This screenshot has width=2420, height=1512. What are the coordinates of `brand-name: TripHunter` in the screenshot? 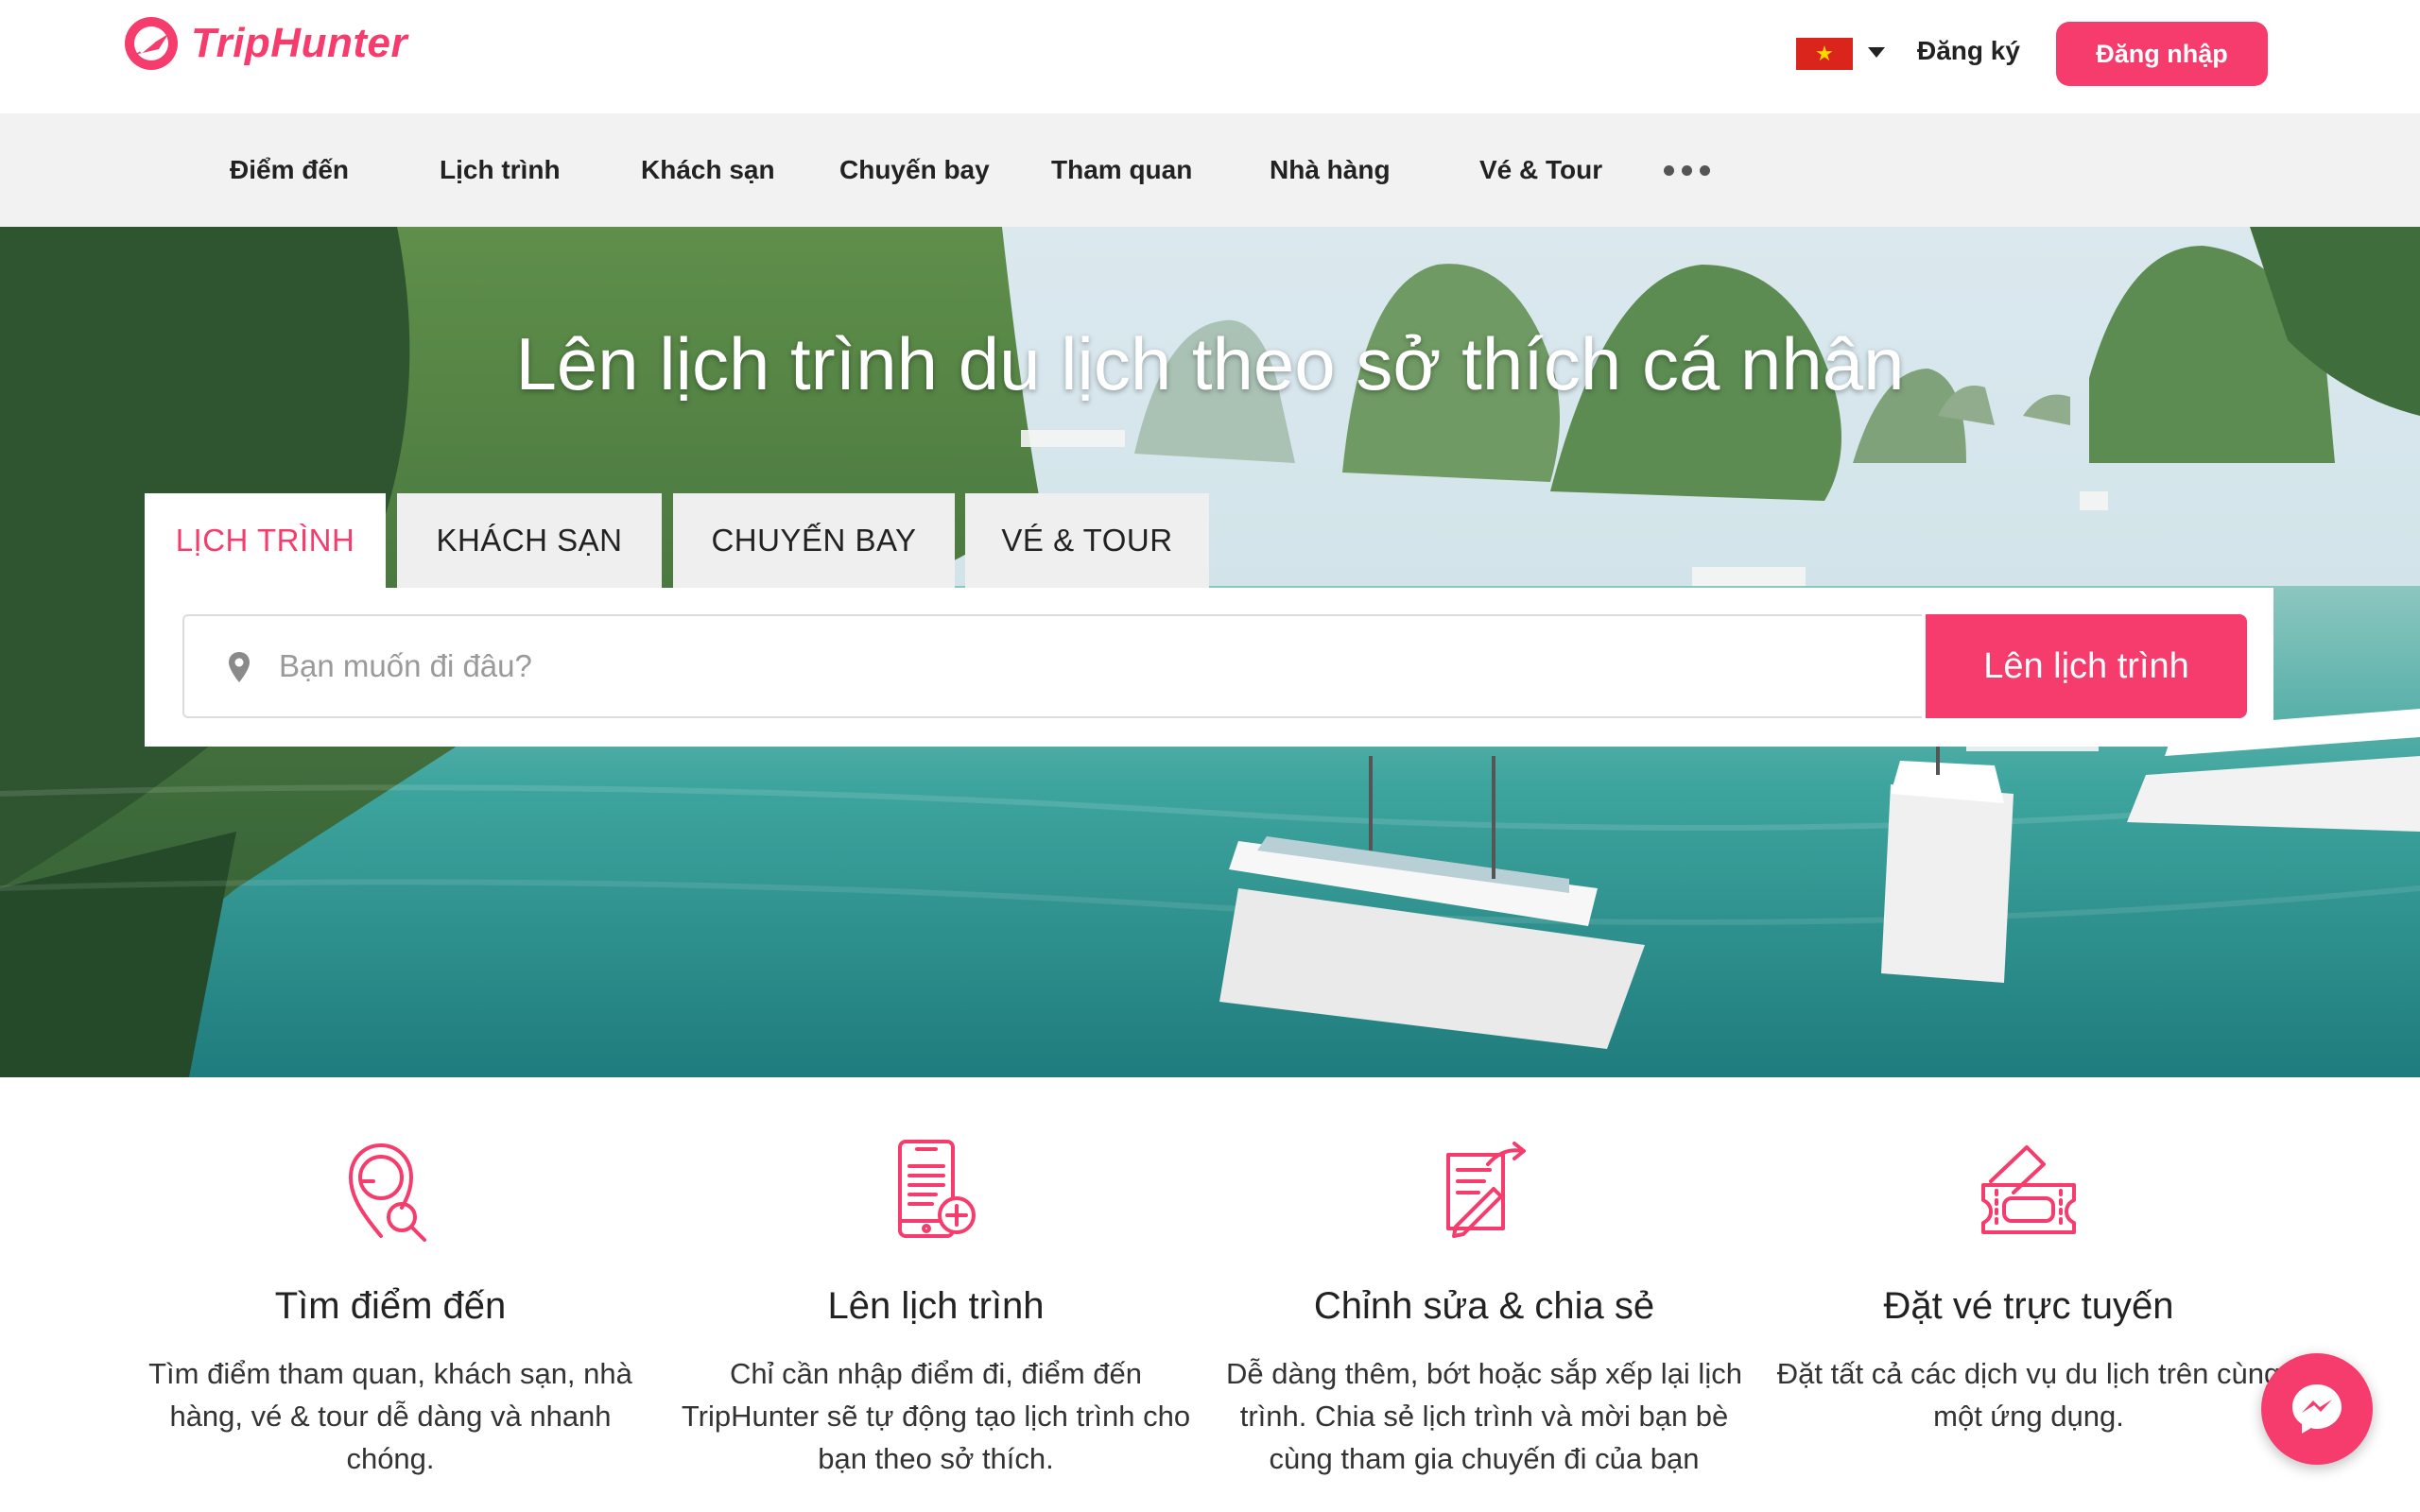 It's located at (299, 43).